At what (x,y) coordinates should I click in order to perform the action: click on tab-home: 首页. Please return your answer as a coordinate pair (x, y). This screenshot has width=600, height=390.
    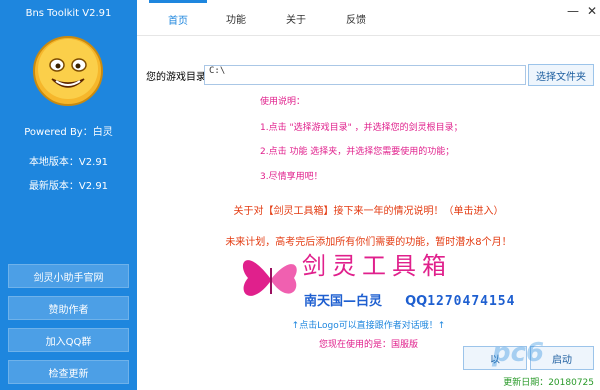
    Looking at the image, I should click on (178, 18).